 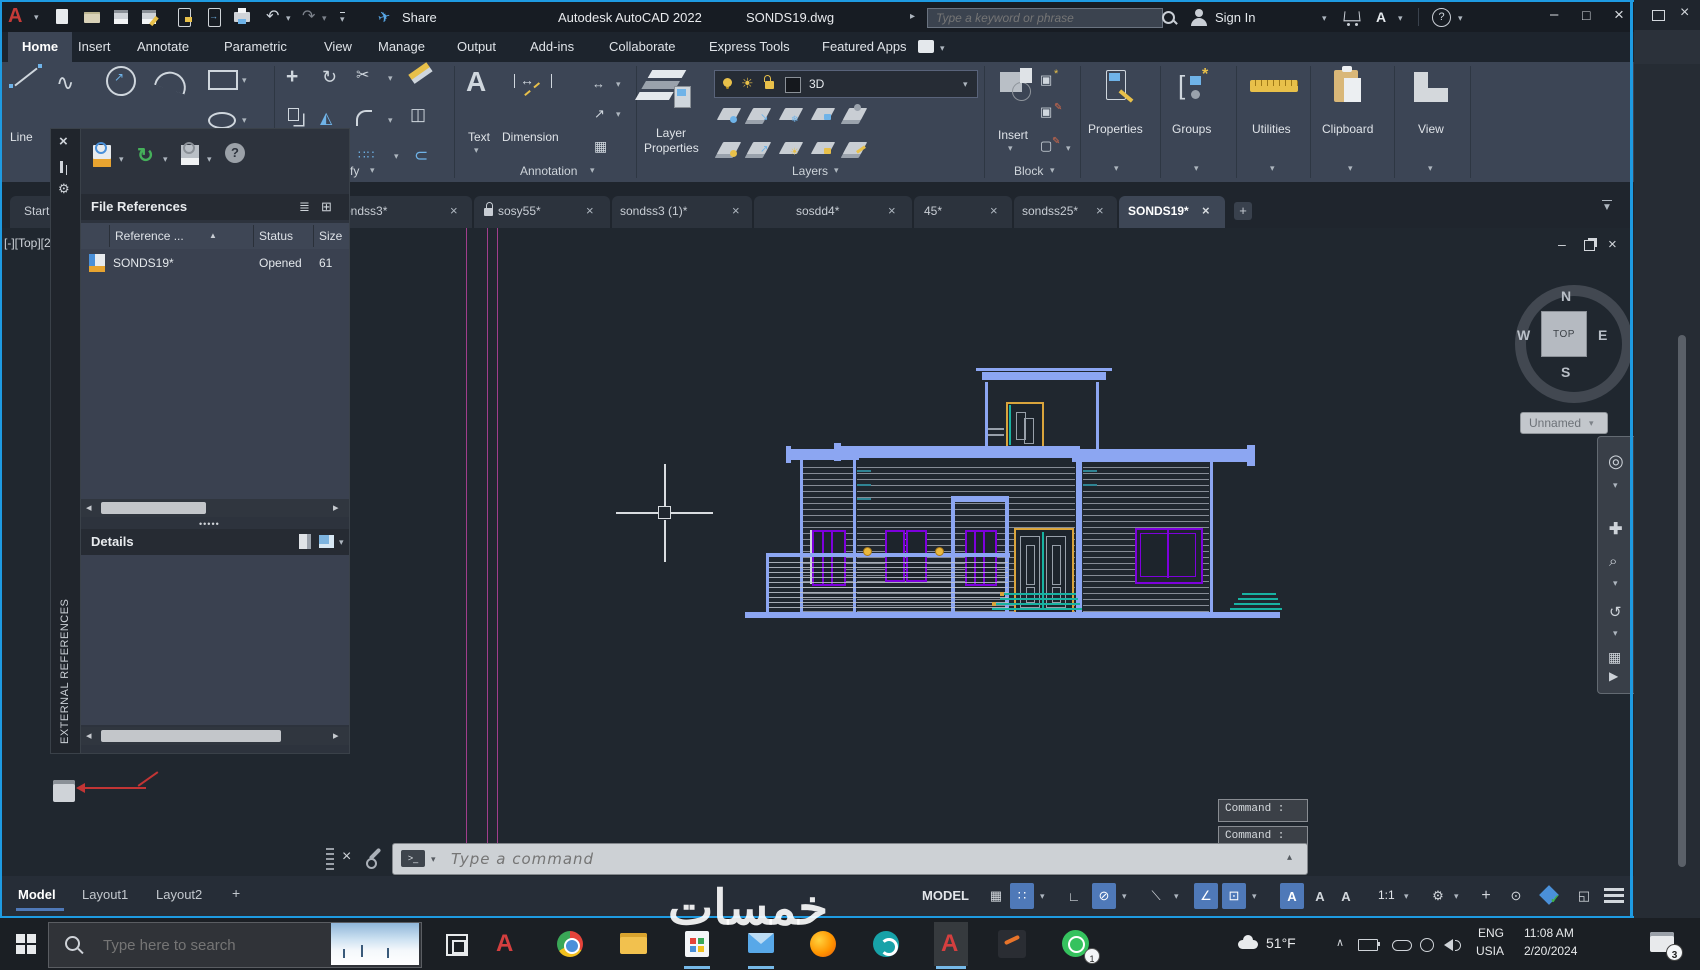 I want to click on palette-close-icon: ×, so click(x=63, y=141).